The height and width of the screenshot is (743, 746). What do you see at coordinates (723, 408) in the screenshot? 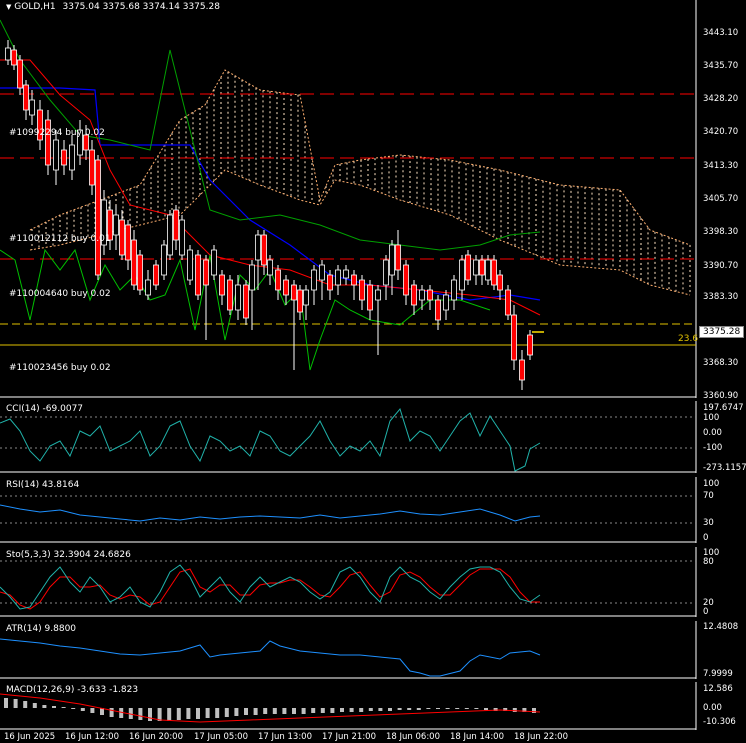
I see `cci-level: 197.6747` at bounding box center [723, 408].